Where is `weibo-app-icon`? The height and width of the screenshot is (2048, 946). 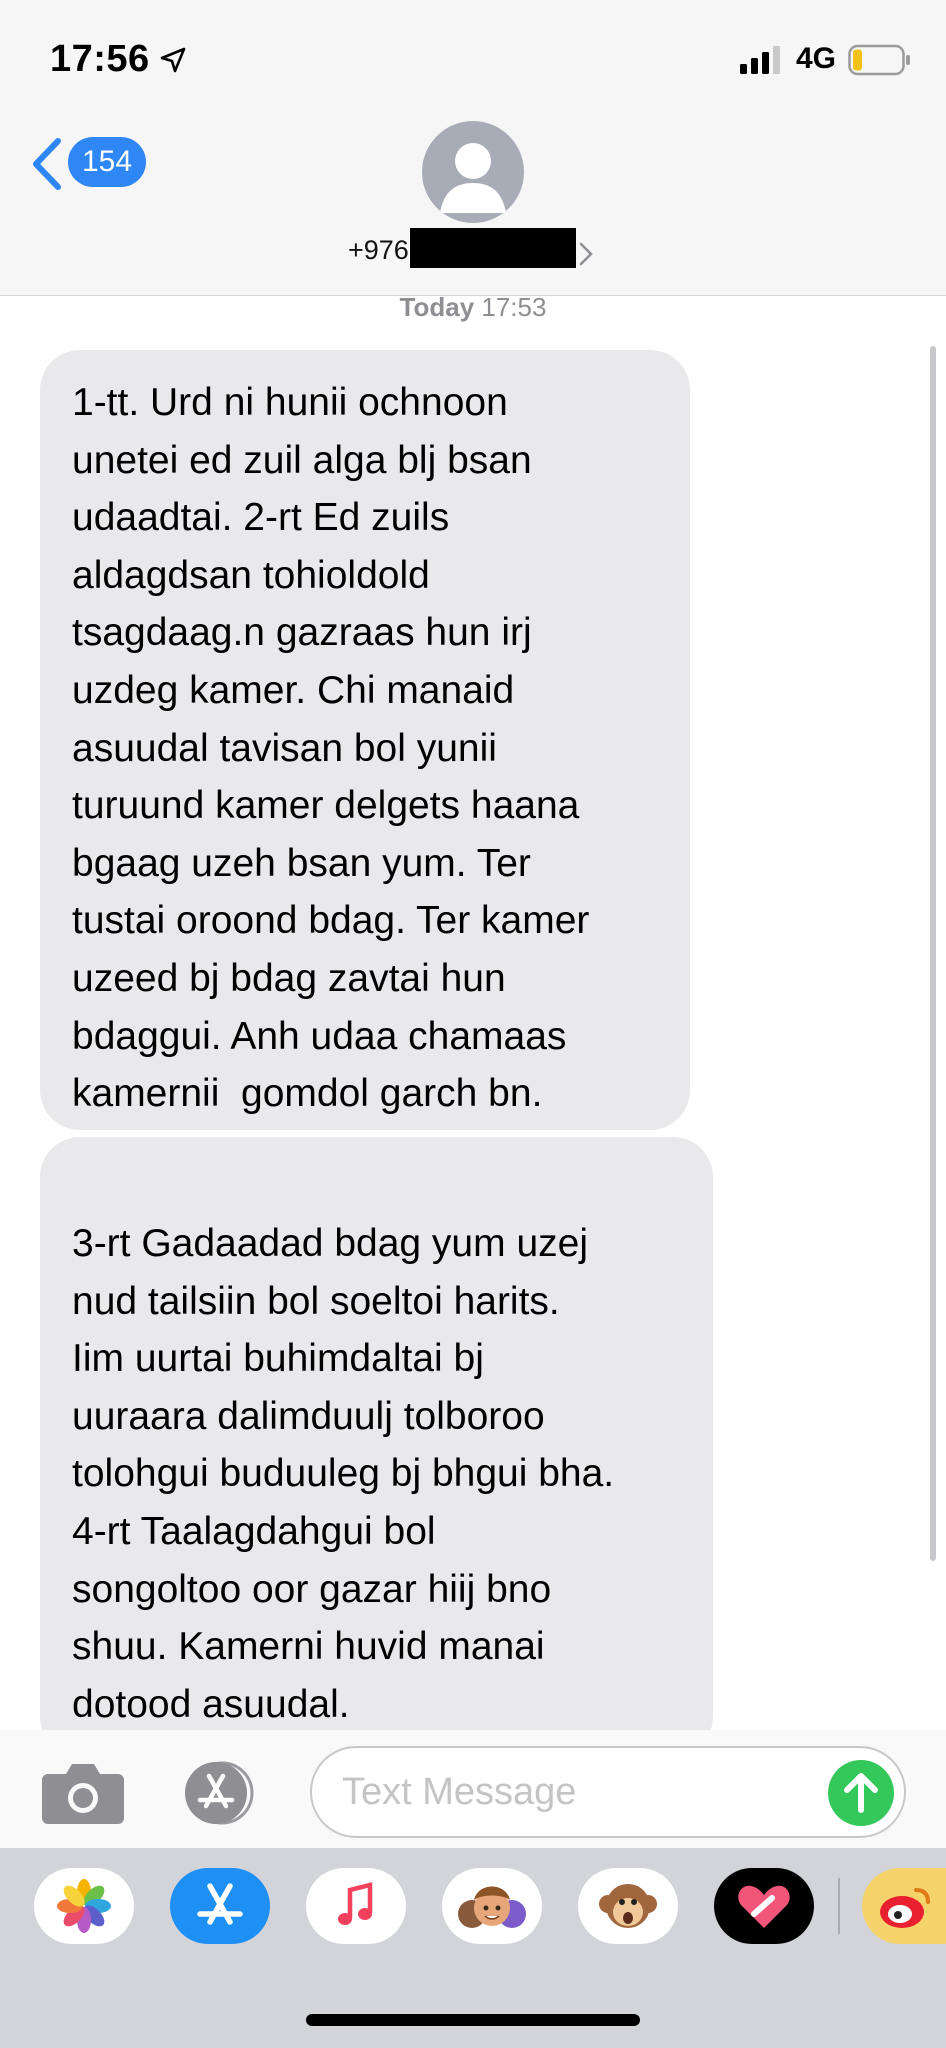
weibo-app-icon is located at coordinates (904, 1906).